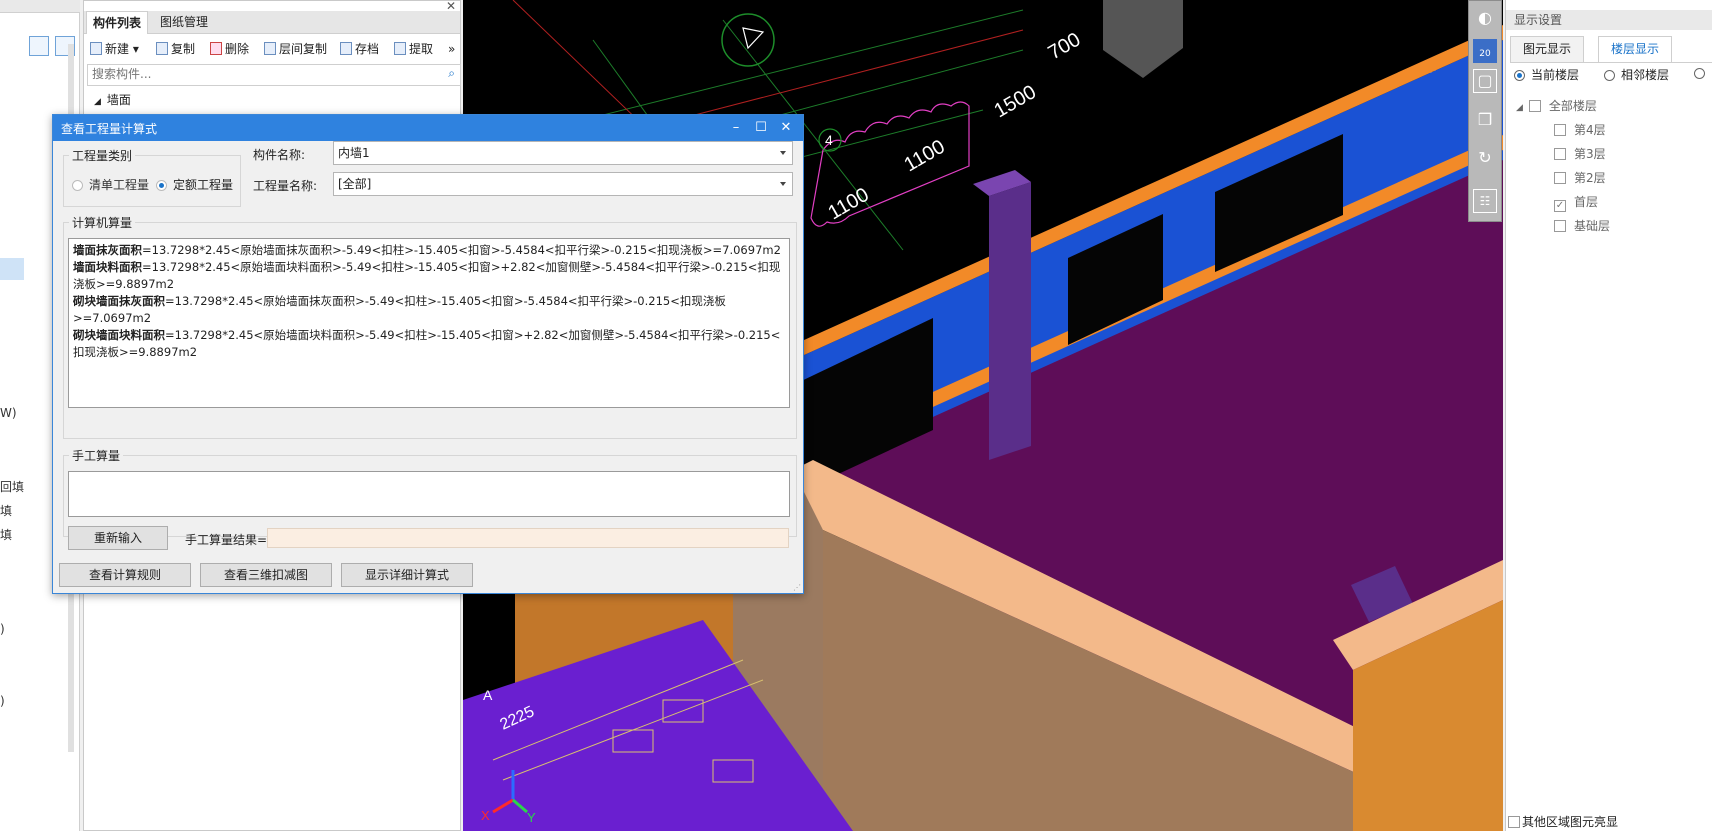 The image size is (1712, 831). Describe the element at coordinates (1485, 201) in the screenshot. I see `layers-icon: ☷` at that location.